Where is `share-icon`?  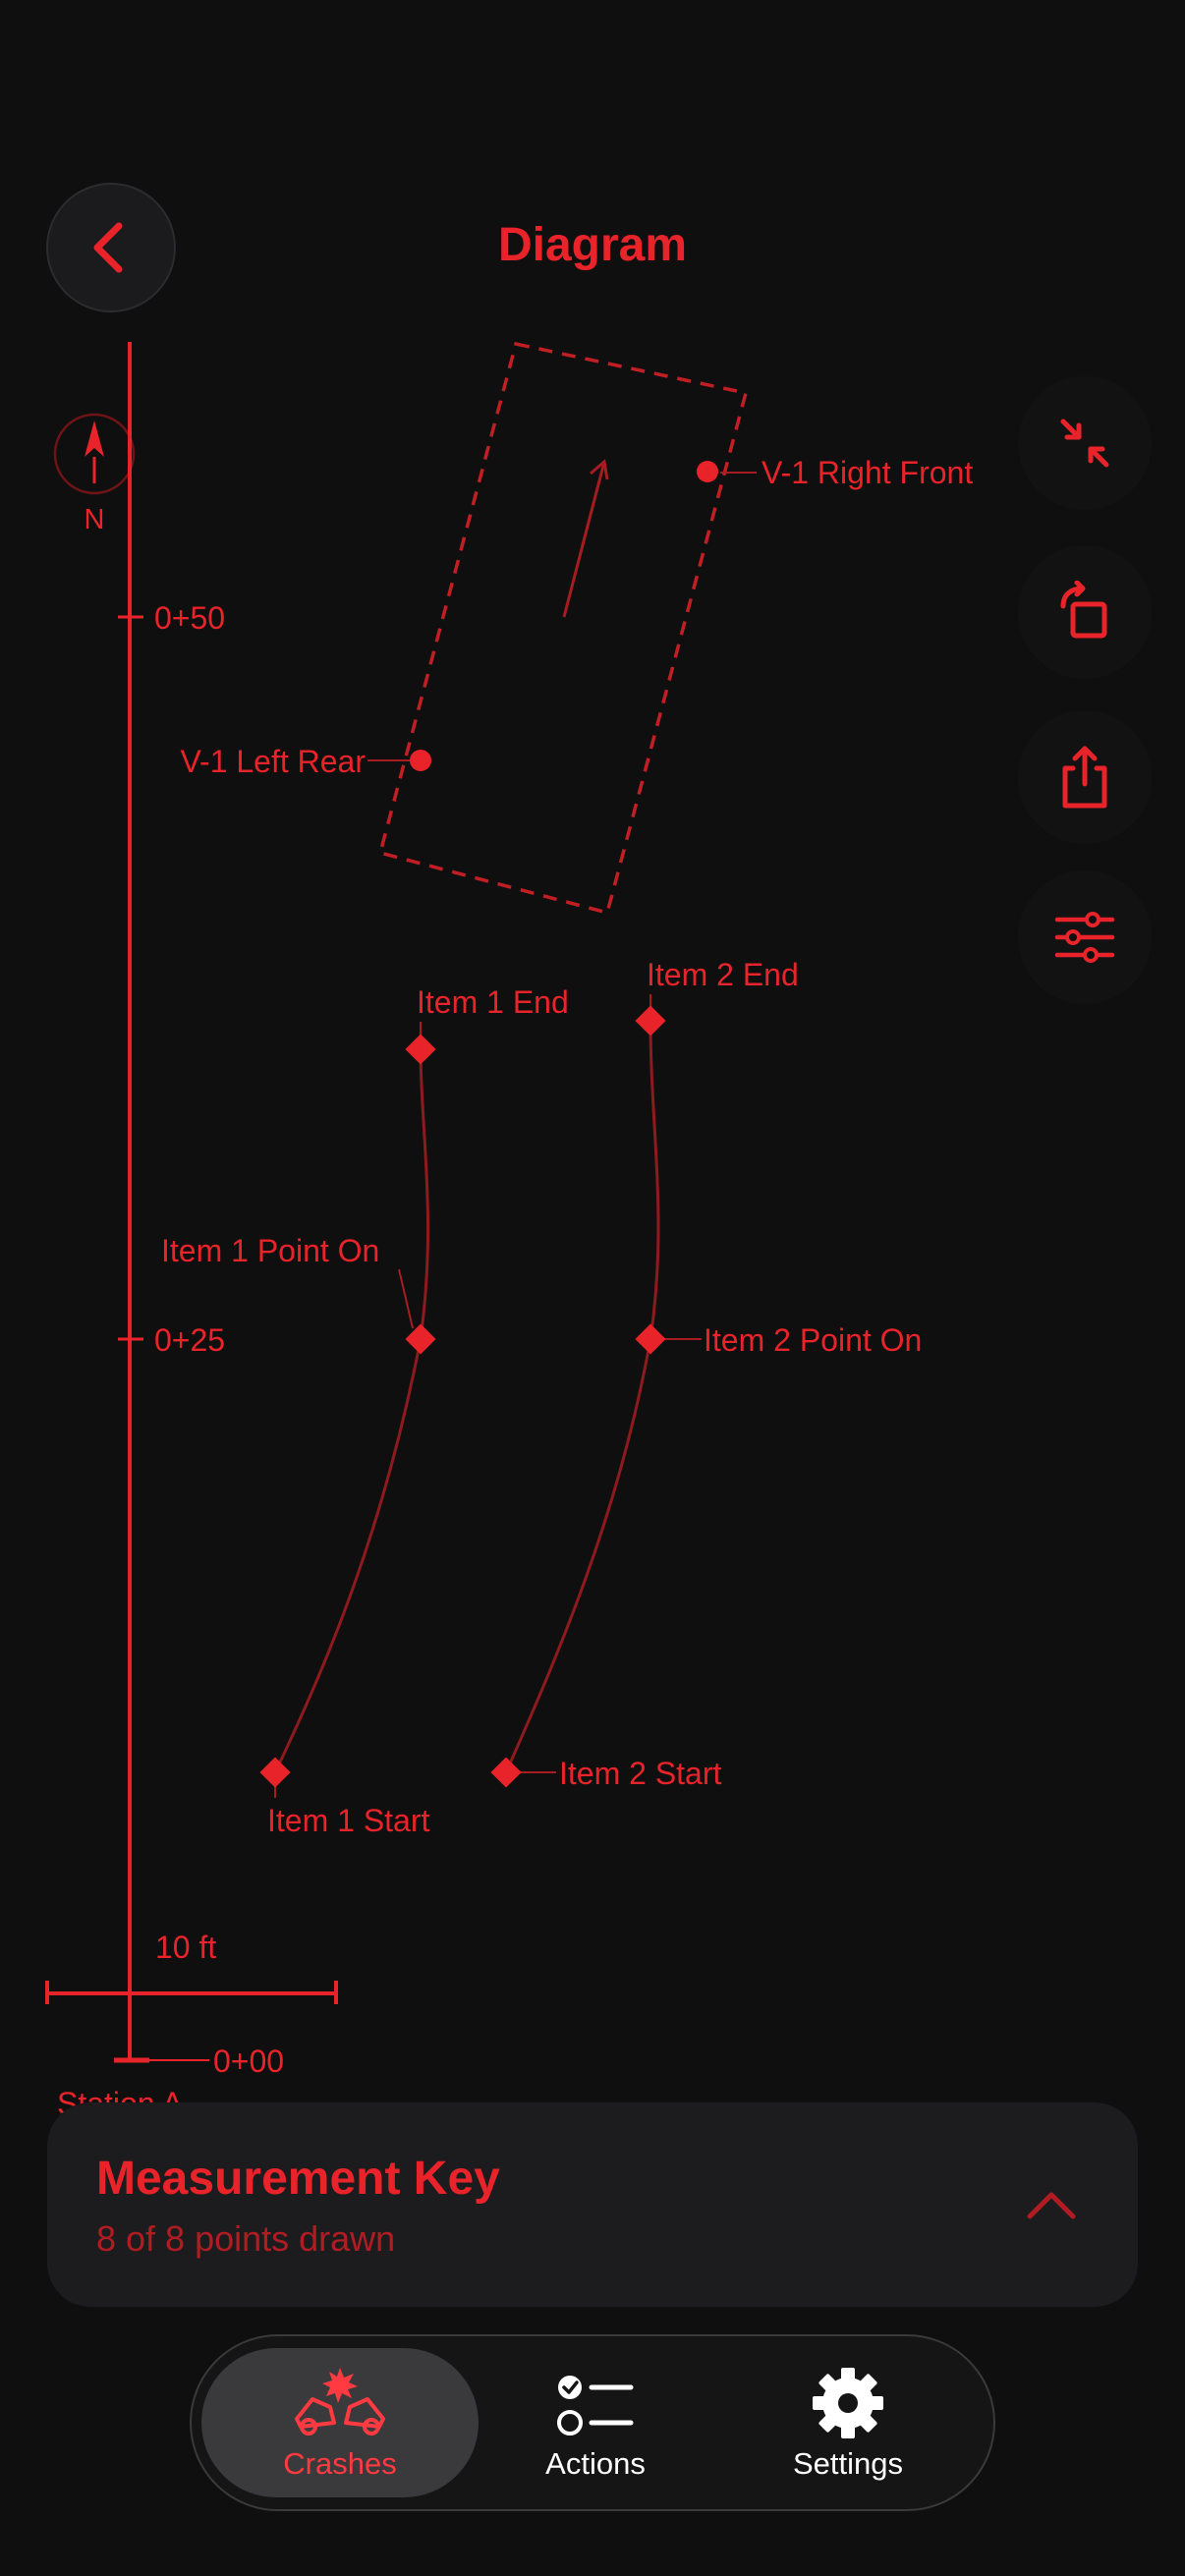
share-icon is located at coordinates (1084, 777).